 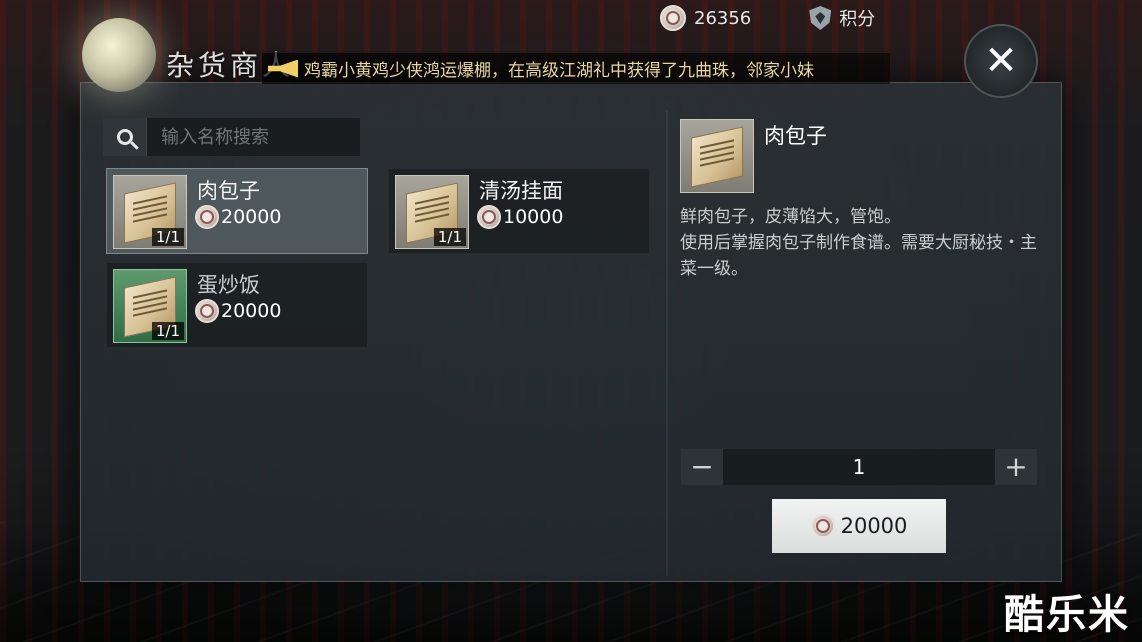 I want to click on moon-emblem-icon, so click(x=119, y=55).